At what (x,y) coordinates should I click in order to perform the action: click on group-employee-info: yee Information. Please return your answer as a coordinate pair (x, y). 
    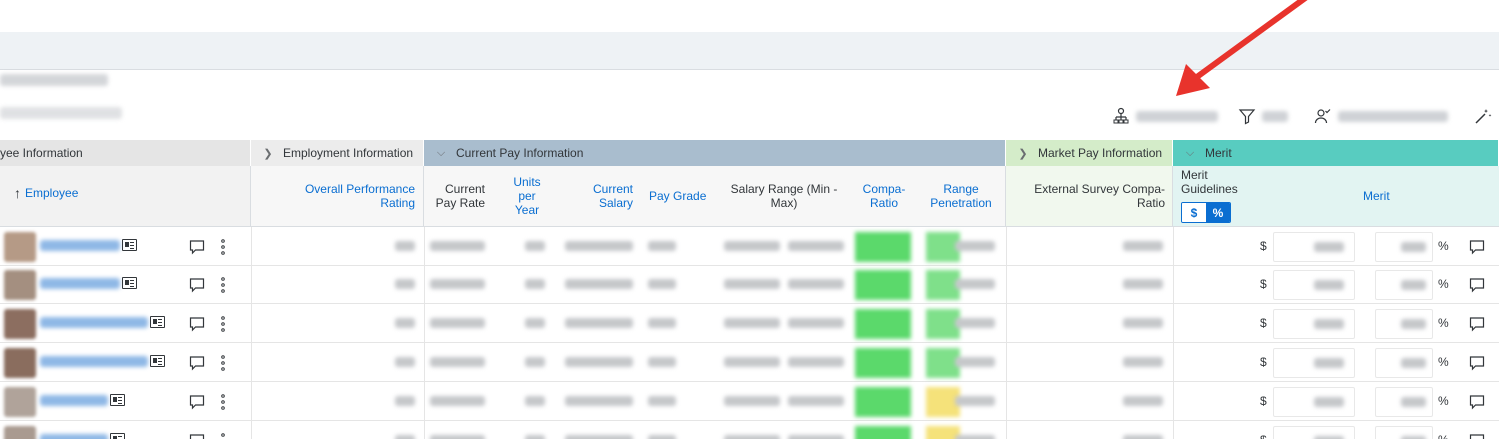
    Looking at the image, I should click on (125, 153).